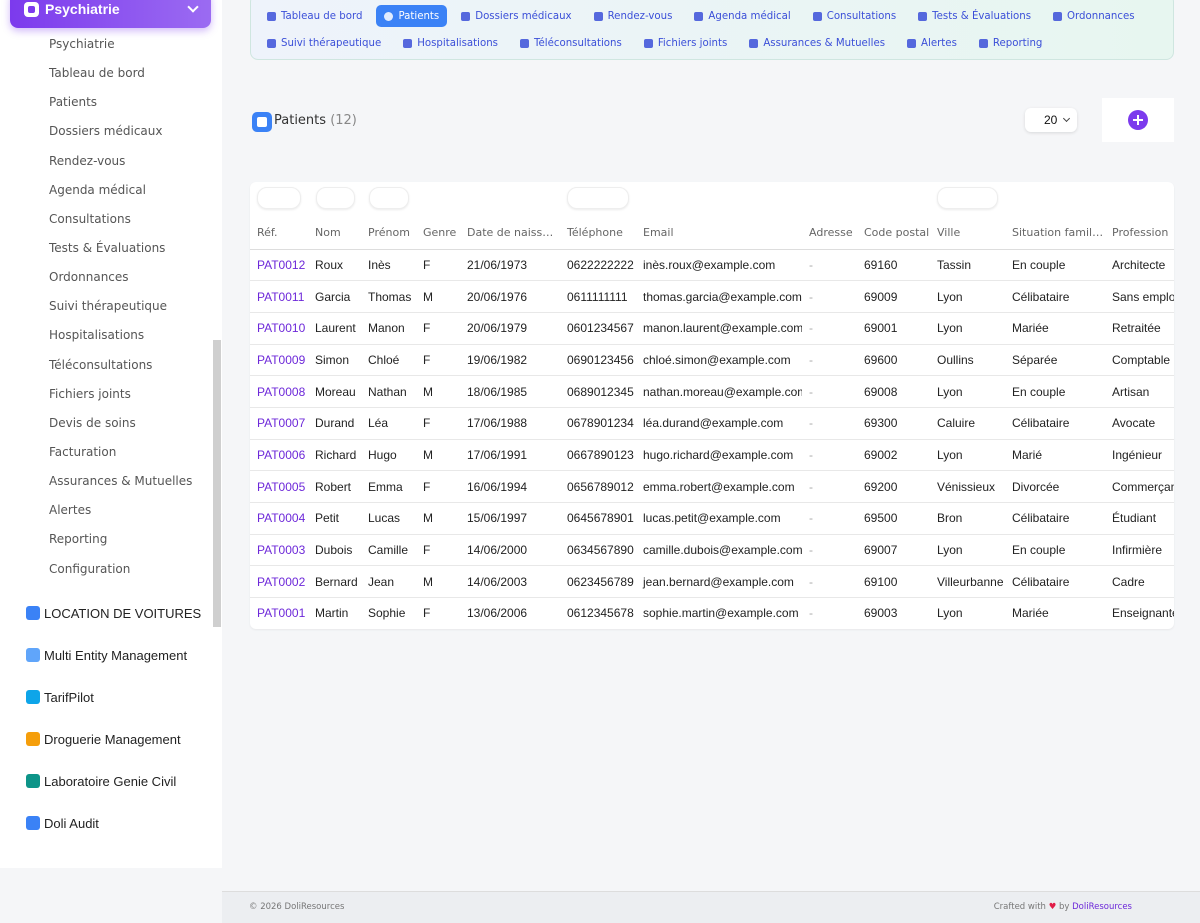 The image size is (1200, 923). Describe the element at coordinates (829, 391) in the screenshot. I see `table-cell: -` at that location.